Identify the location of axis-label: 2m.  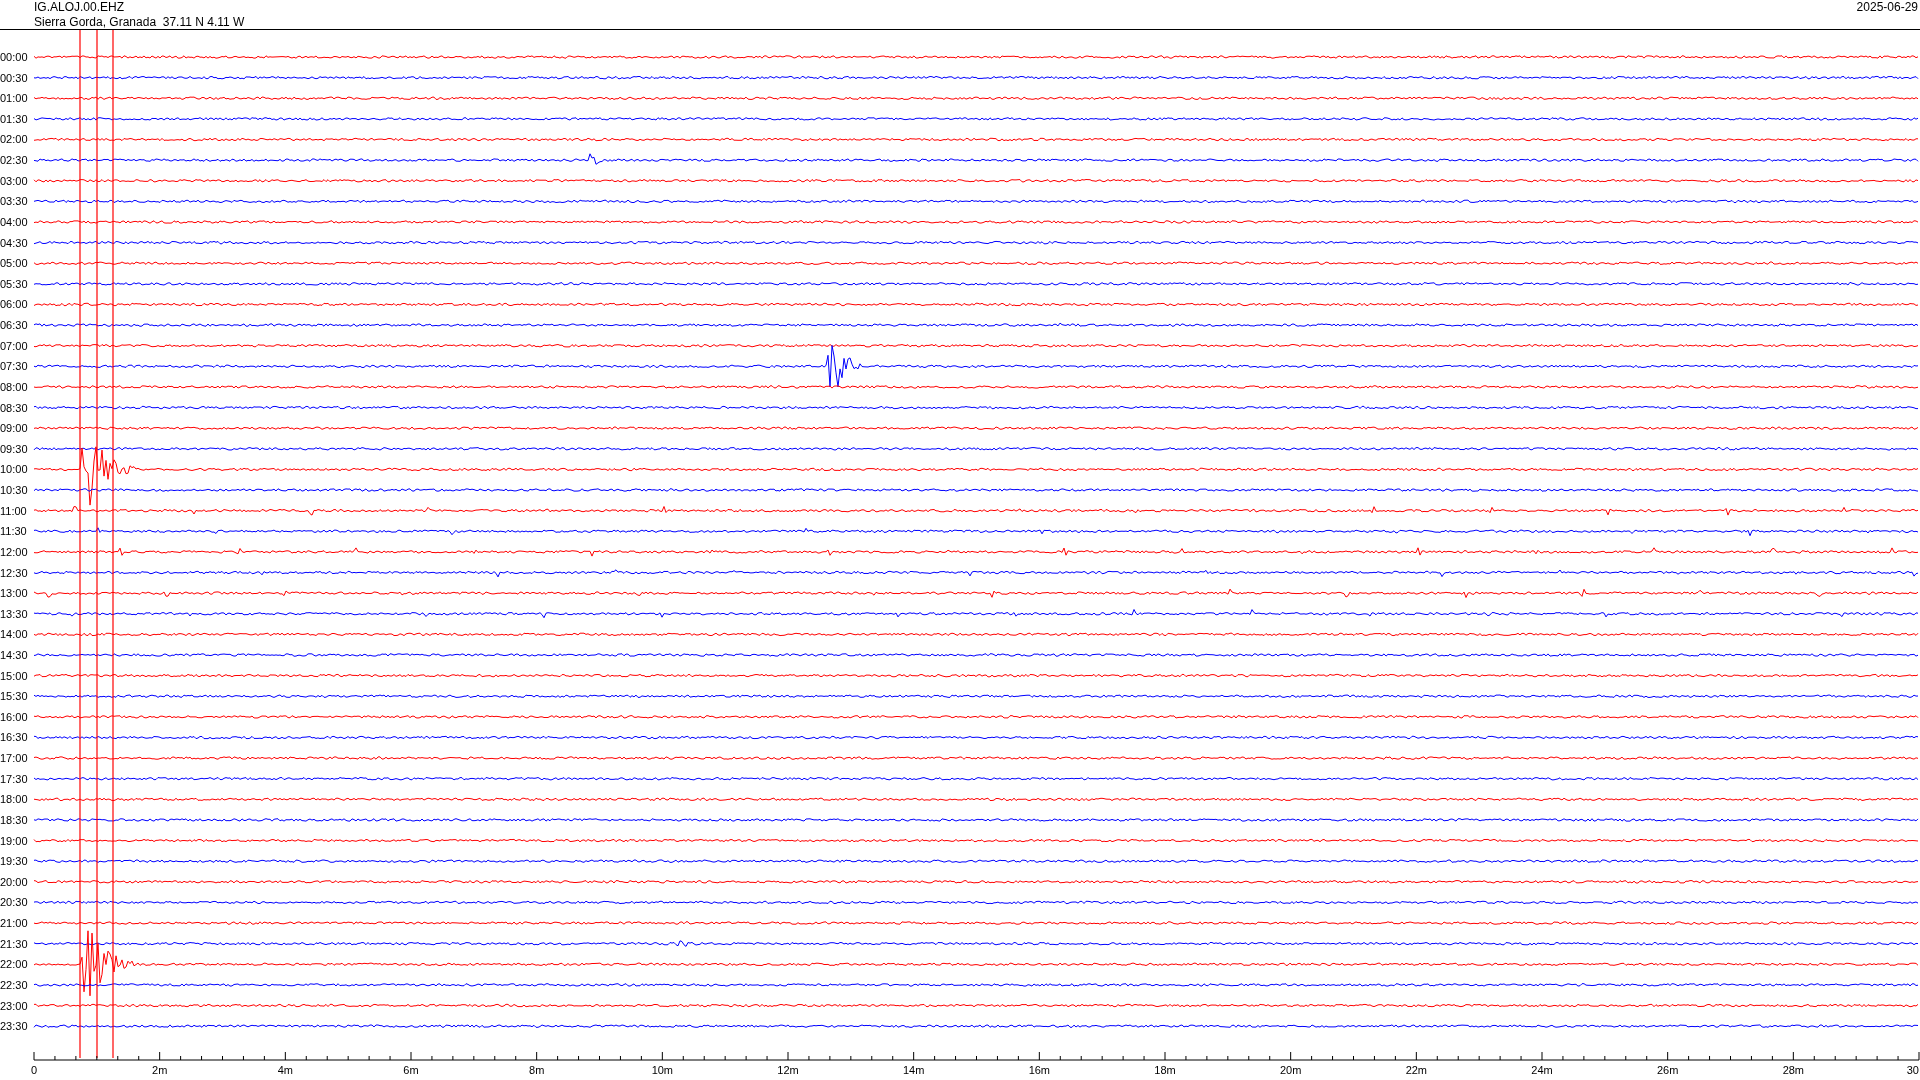
(160, 1070).